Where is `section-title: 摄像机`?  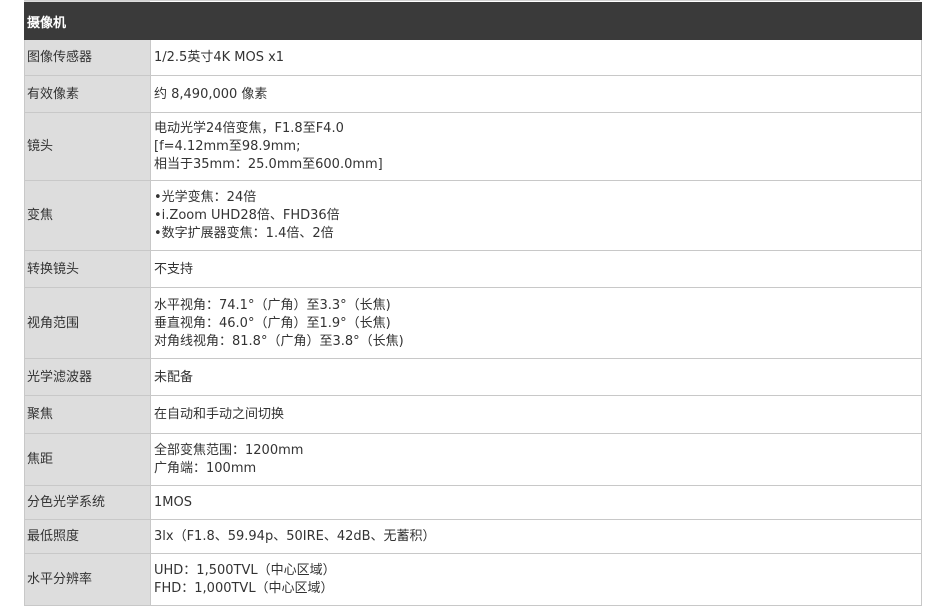 section-title: 摄像机 is located at coordinates (473, 21).